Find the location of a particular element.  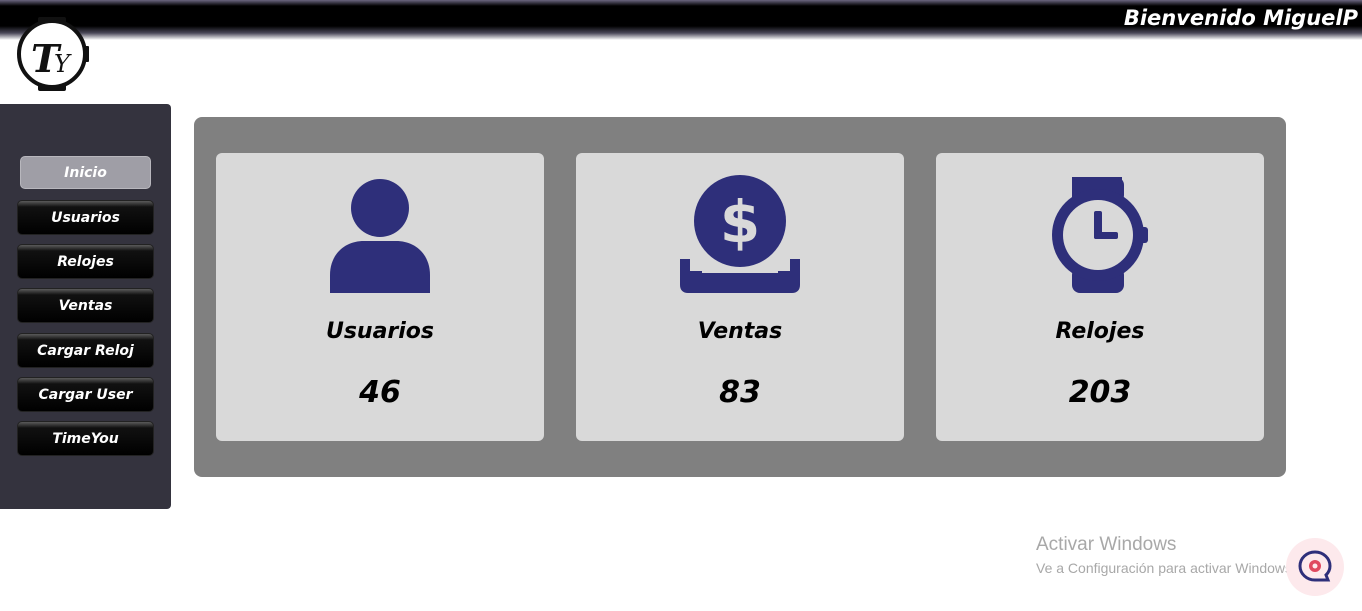

watermark-title: Activar Windows is located at coordinates (1106, 544).